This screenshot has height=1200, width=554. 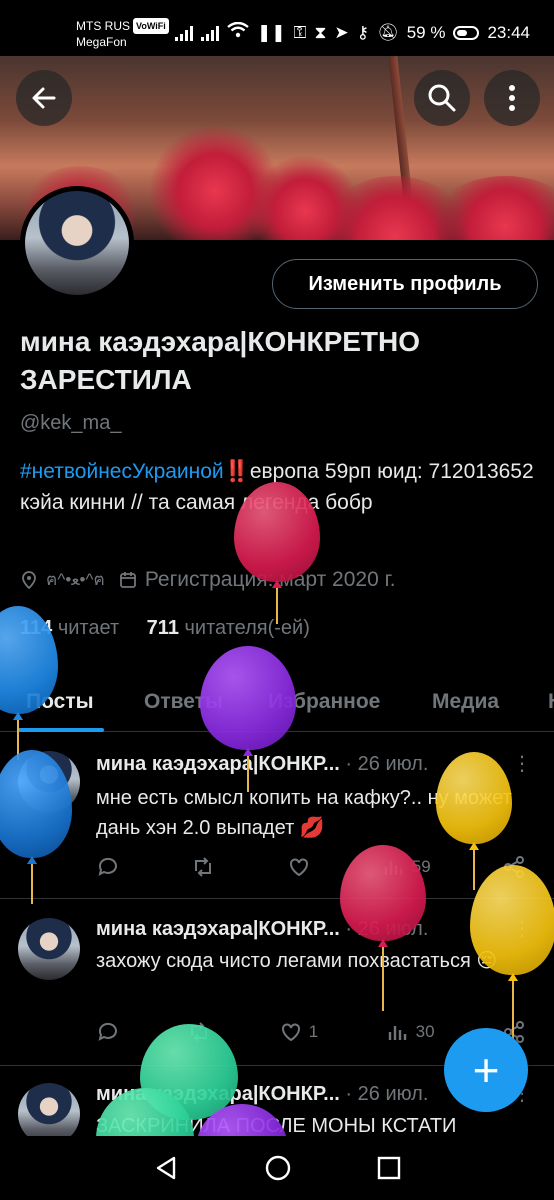 I want to click on nav-recents-icon, so click(x=389, y=1168).